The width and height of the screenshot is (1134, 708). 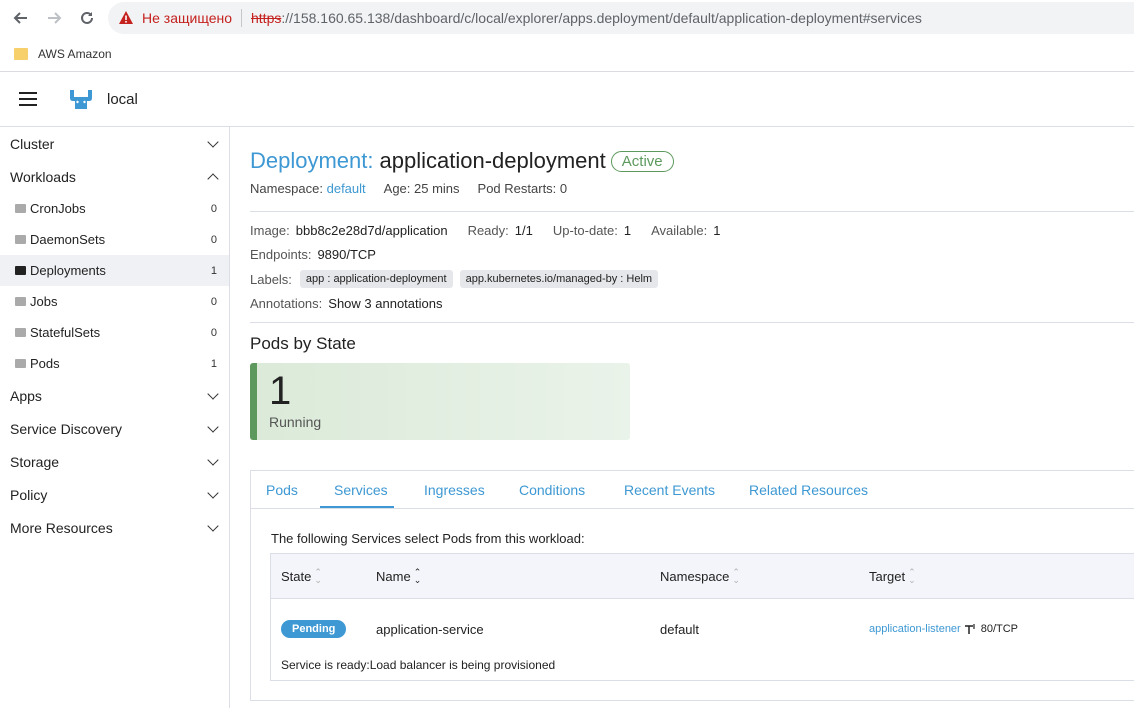 What do you see at coordinates (45, 363) in the screenshot?
I see `item-label: Pods` at bounding box center [45, 363].